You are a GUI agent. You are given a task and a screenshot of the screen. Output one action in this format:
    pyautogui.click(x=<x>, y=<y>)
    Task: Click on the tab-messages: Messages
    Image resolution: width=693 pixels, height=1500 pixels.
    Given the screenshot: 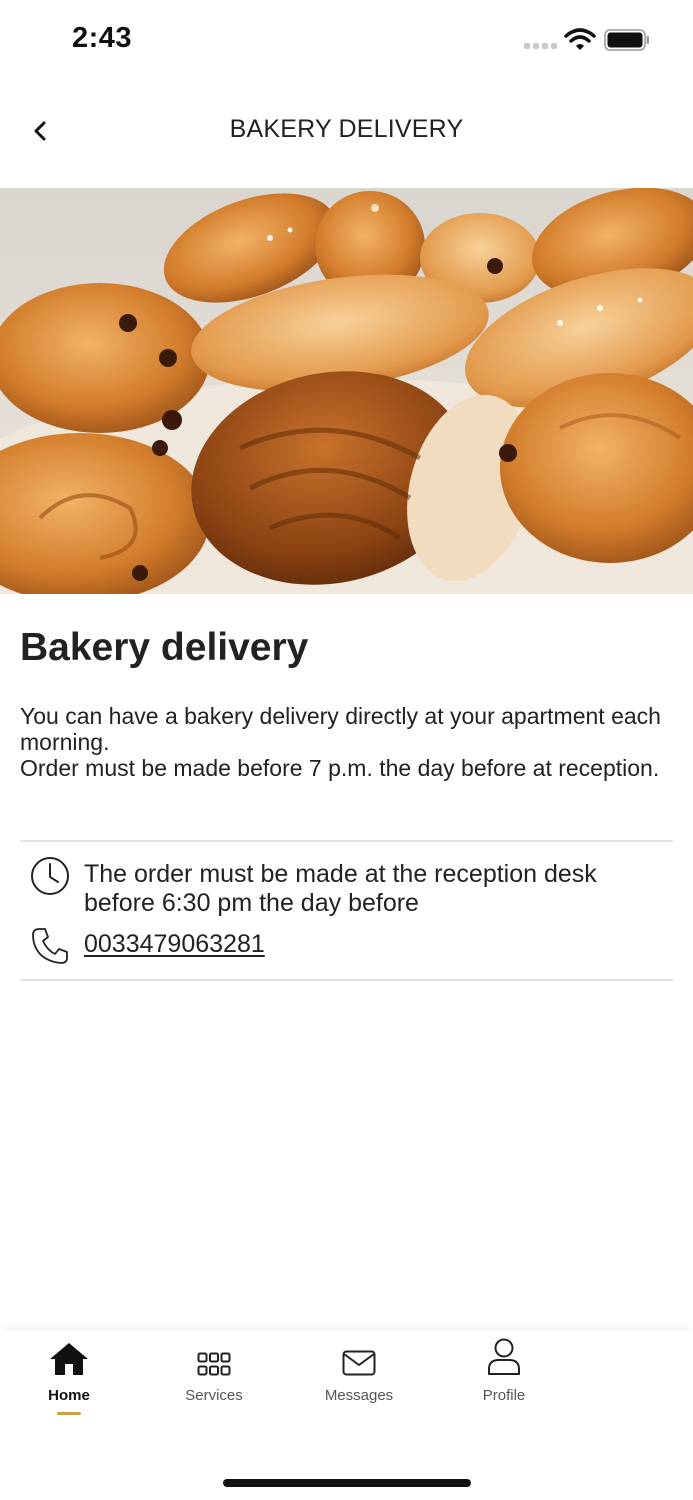 What is the action you would take?
    pyautogui.click(x=359, y=1383)
    